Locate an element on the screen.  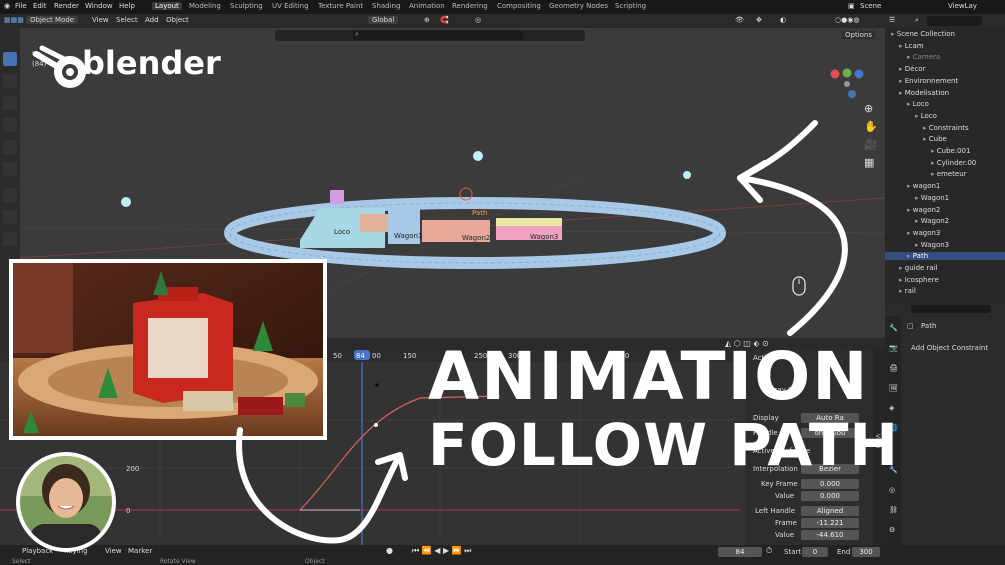
output-tab-icon: 🖨 is located at coordinates (893, 368).